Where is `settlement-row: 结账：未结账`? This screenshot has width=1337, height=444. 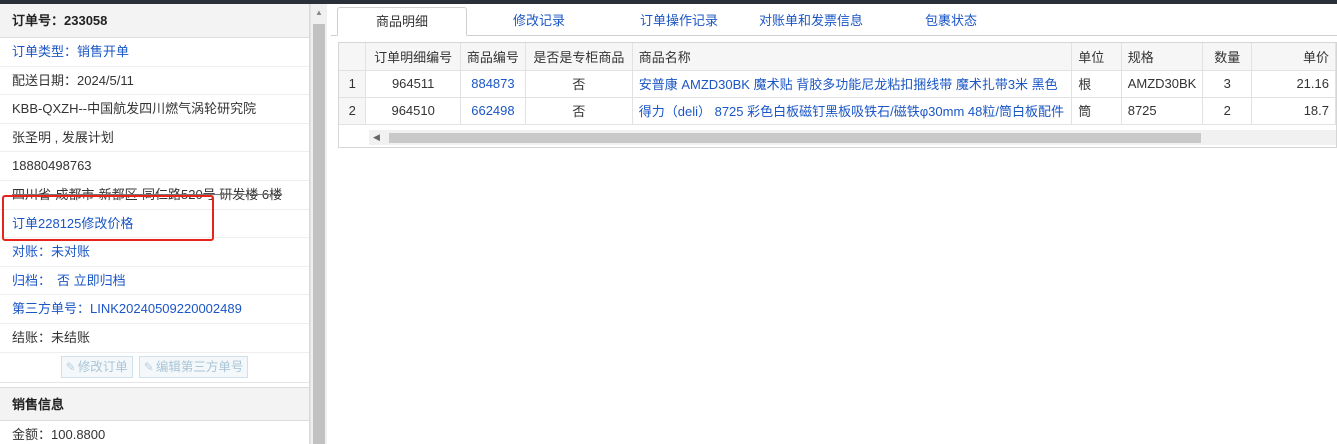 settlement-row: 结账：未结账 is located at coordinates (154, 338).